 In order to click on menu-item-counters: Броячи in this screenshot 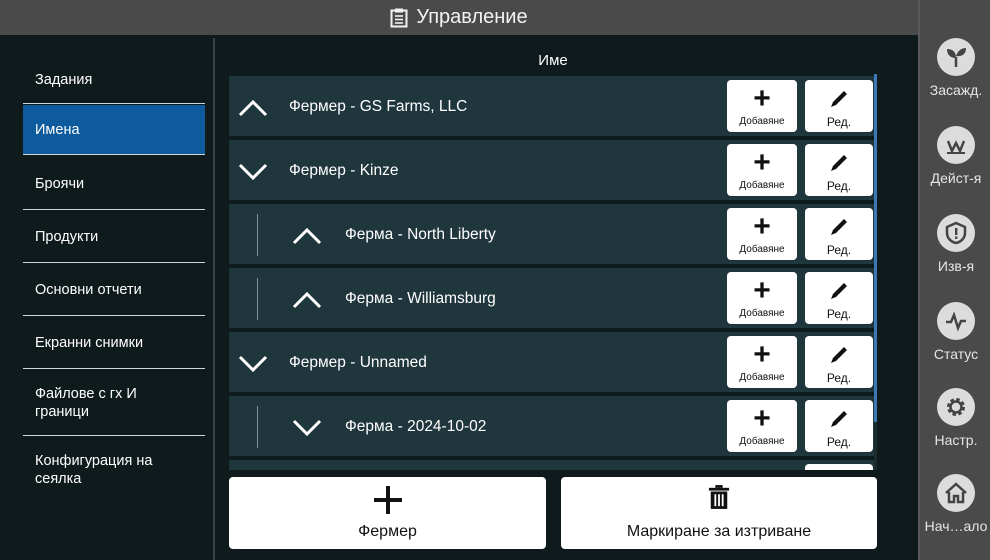, I will do `click(114, 184)`.